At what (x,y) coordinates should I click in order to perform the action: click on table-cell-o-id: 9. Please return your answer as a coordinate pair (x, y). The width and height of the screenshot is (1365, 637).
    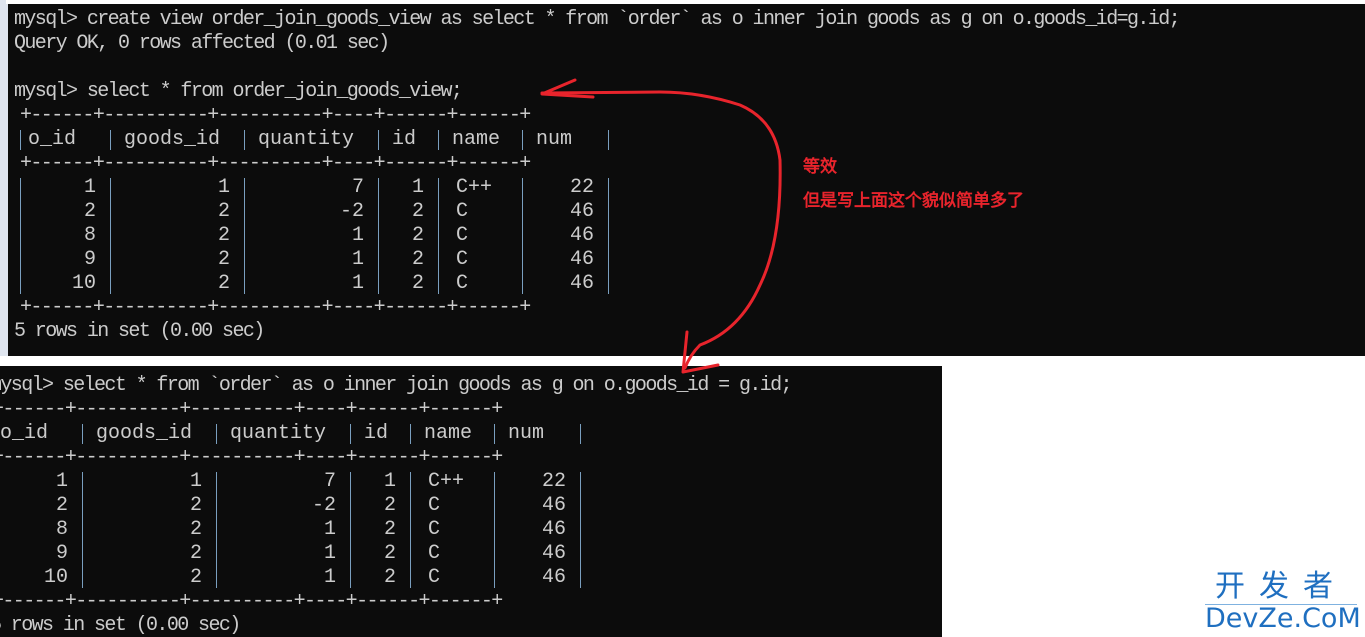
    Looking at the image, I should click on (89, 259).